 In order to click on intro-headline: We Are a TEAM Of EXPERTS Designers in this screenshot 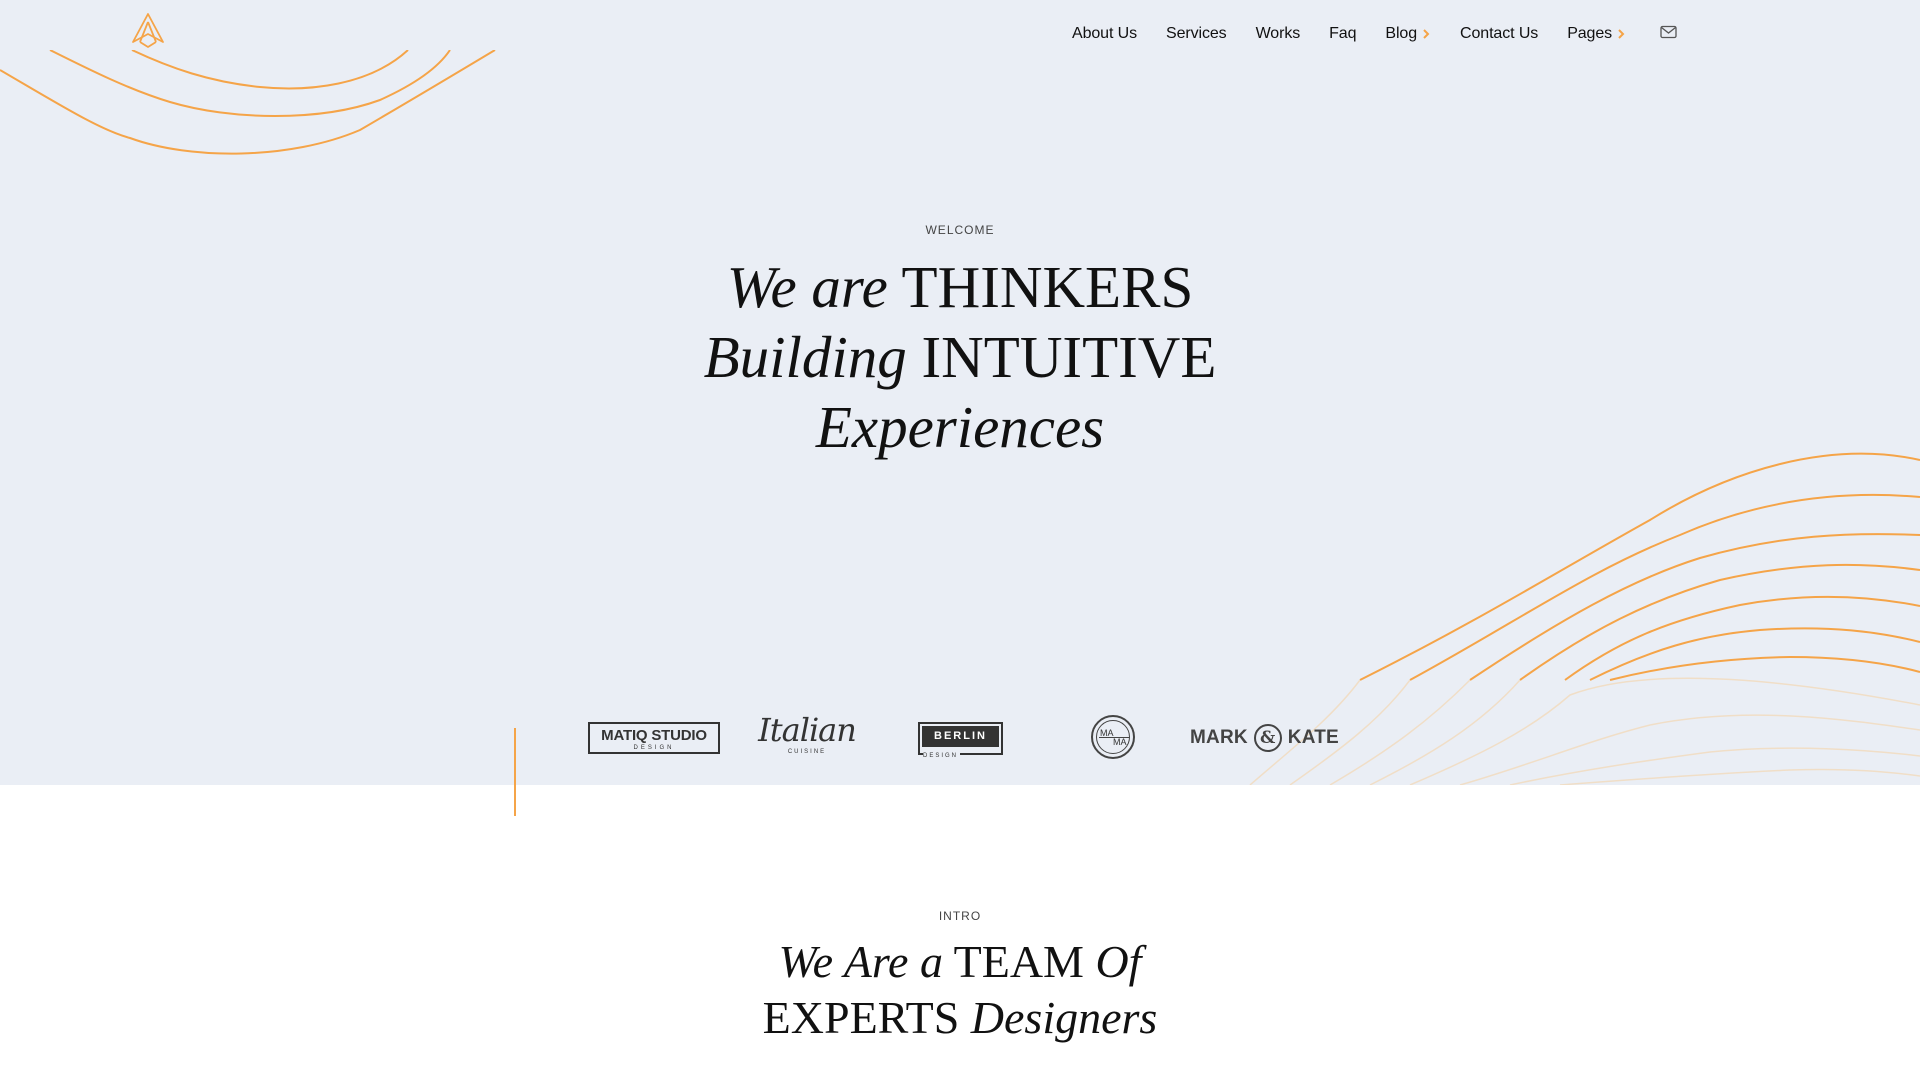, I will do `click(960, 990)`.